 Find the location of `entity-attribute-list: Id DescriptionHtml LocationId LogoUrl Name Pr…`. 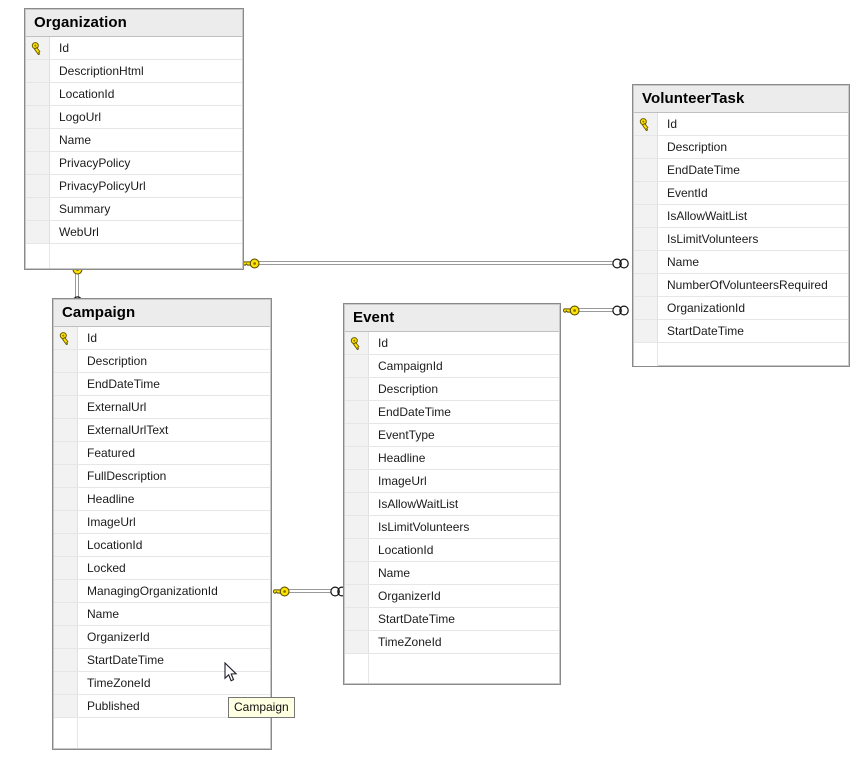

entity-attribute-list: Id DescriptionHtml LocationId LogoUrl Name Pr… is located at coordinates (134, 152).